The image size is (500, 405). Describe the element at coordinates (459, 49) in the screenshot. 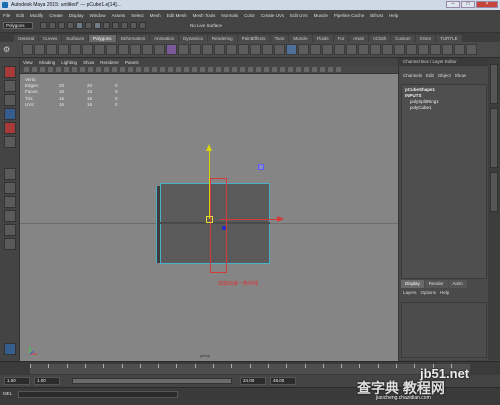

I see `freeze-icon` at that location.